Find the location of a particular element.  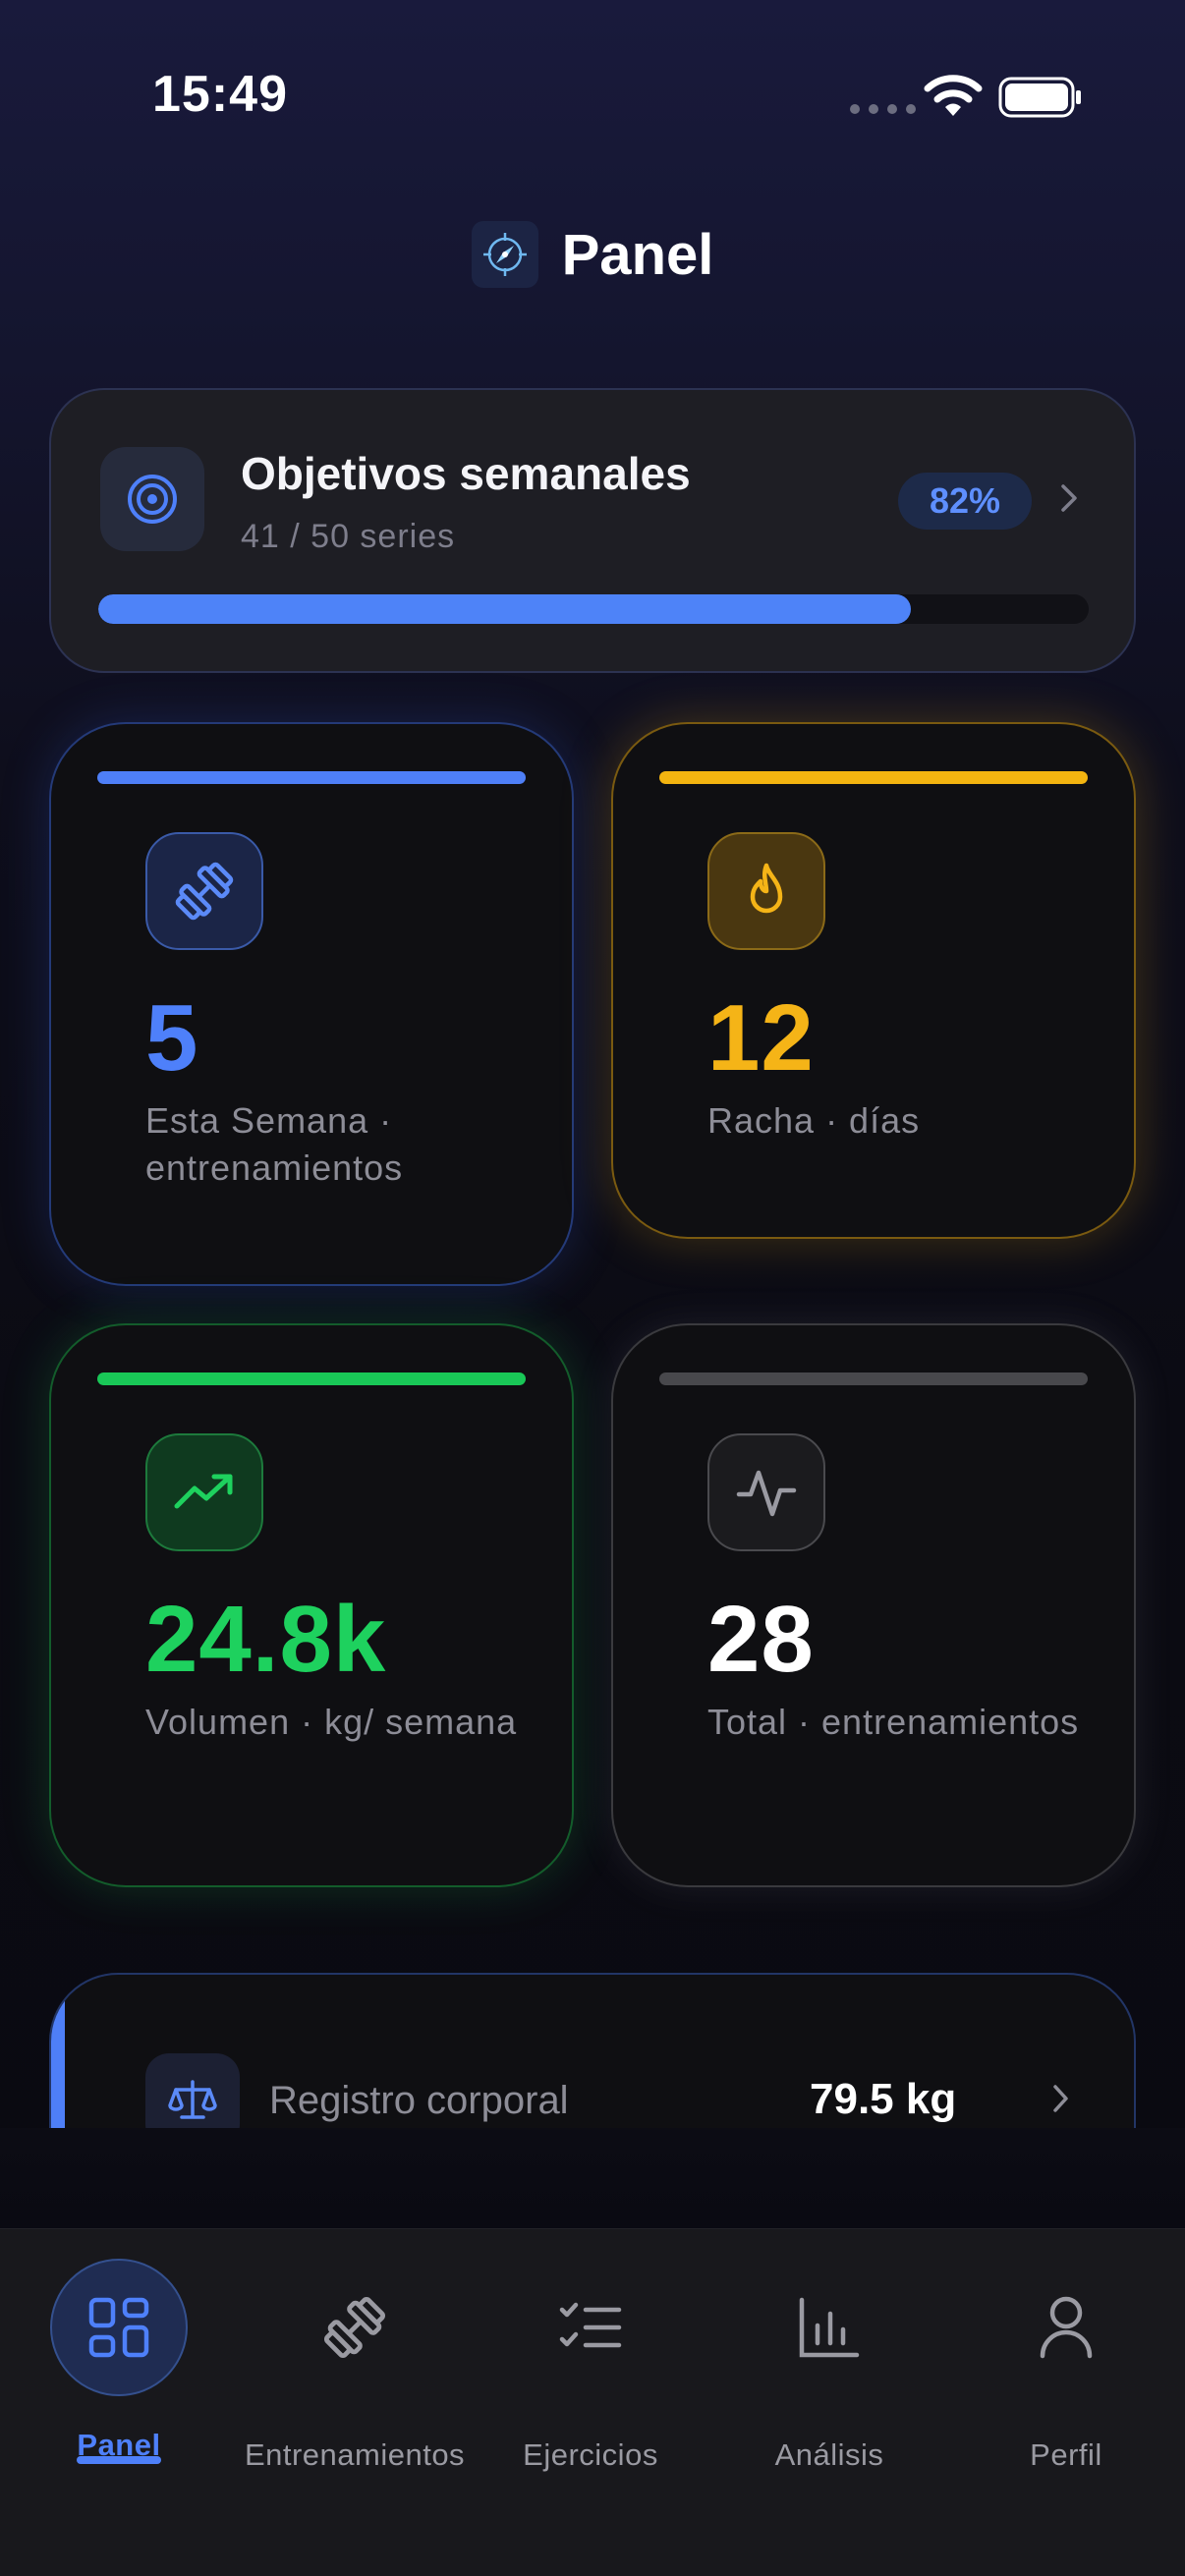

battery-icon is located at coordinates (1040, 97).